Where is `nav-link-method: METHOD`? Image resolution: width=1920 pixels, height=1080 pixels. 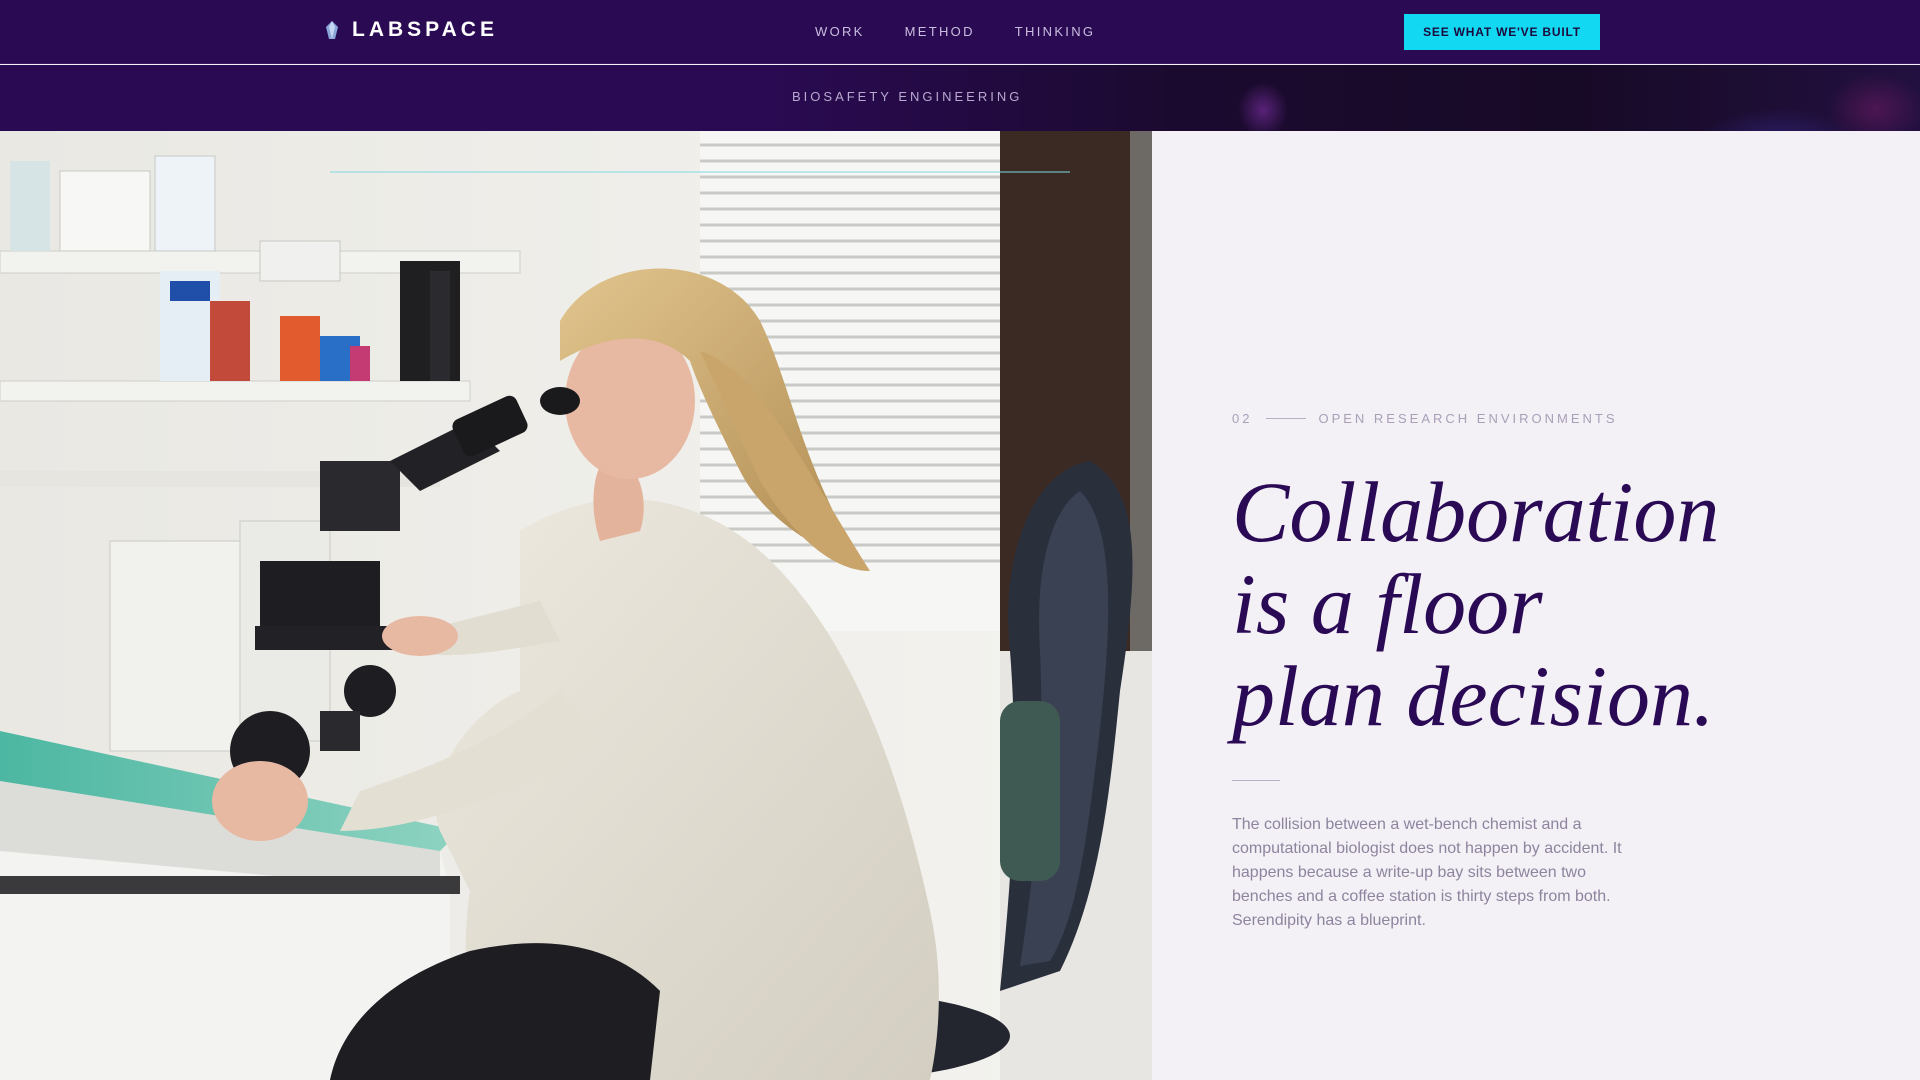
nav-link-method: METHOD is located at coordinates (940, 31).